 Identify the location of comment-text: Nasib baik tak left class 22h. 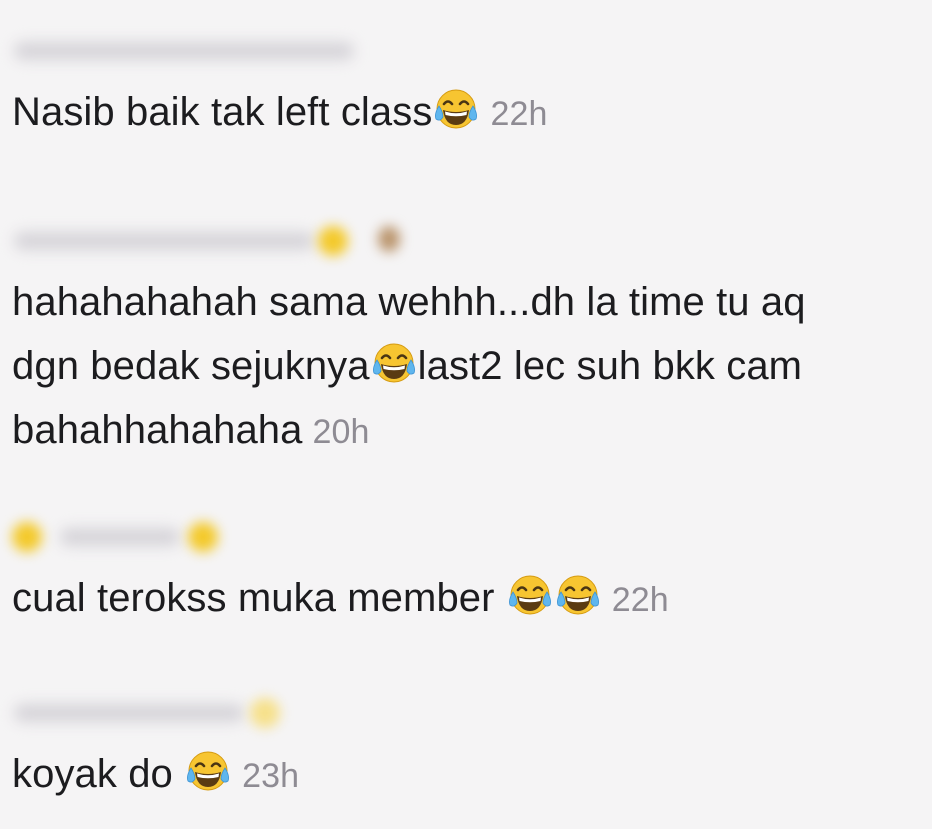
(466, 113).